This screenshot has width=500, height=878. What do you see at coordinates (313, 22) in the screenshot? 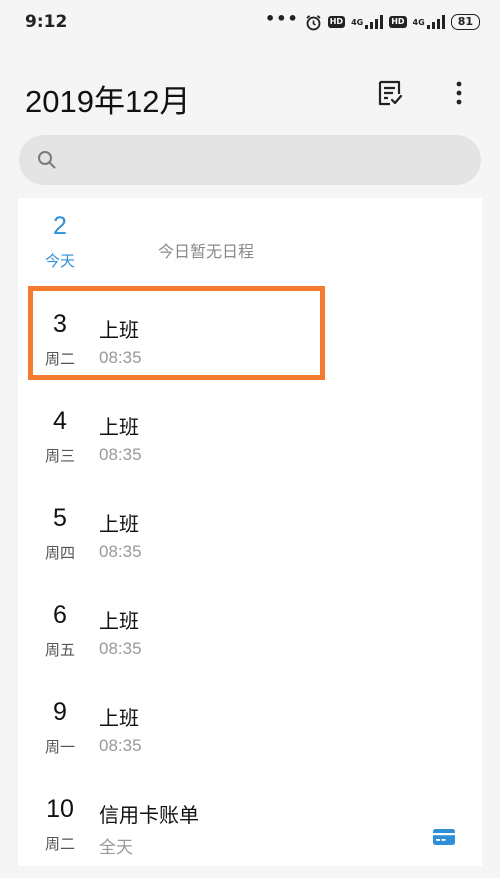
I see `alarm-icon` at bounding box center [313, 22].